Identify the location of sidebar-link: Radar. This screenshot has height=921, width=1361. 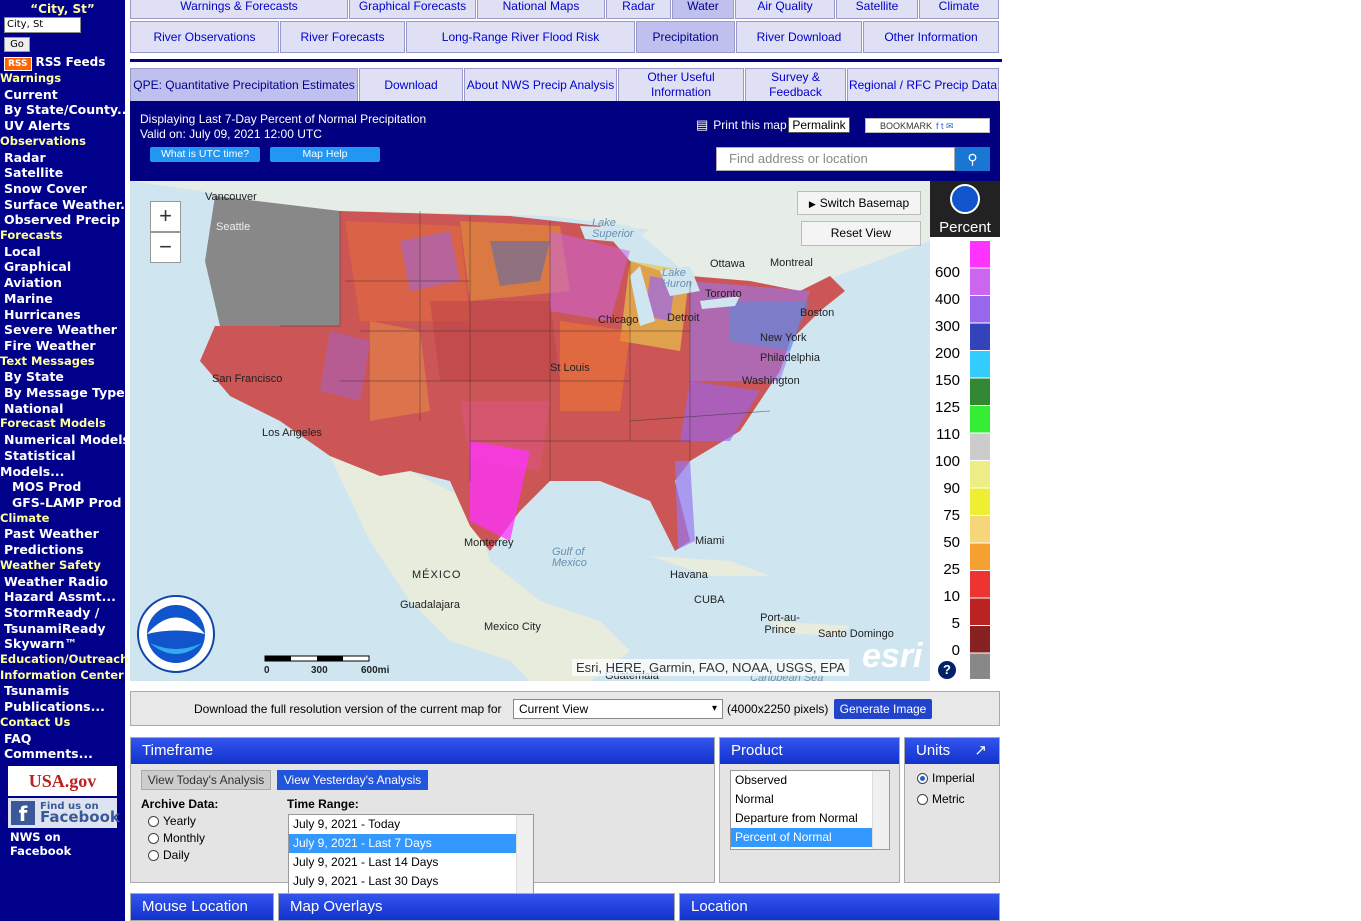
(62, 158).